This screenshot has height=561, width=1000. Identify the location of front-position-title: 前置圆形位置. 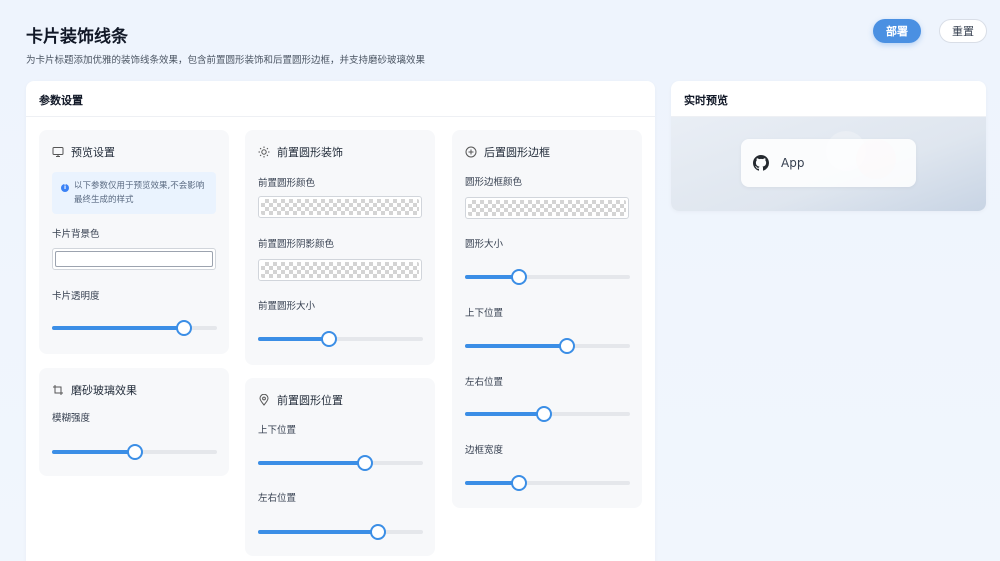
(300, 400).